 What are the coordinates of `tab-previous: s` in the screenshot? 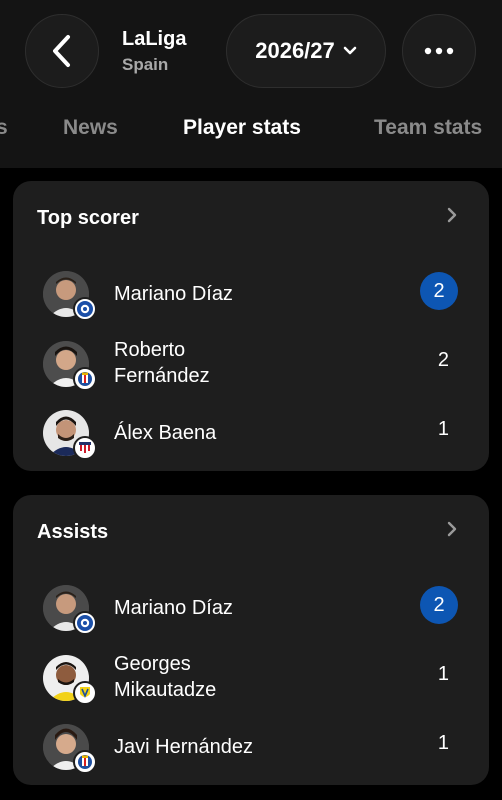 It's located at (4, 128).